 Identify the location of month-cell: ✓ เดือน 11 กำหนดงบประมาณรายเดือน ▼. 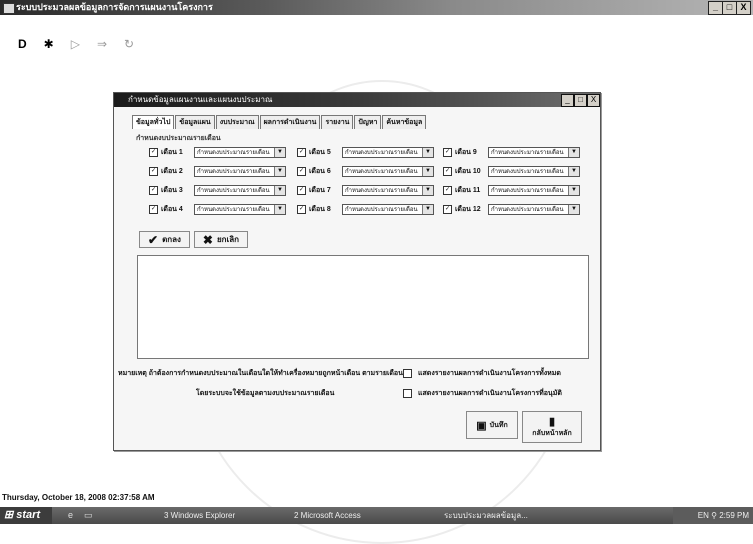
(511, 190).